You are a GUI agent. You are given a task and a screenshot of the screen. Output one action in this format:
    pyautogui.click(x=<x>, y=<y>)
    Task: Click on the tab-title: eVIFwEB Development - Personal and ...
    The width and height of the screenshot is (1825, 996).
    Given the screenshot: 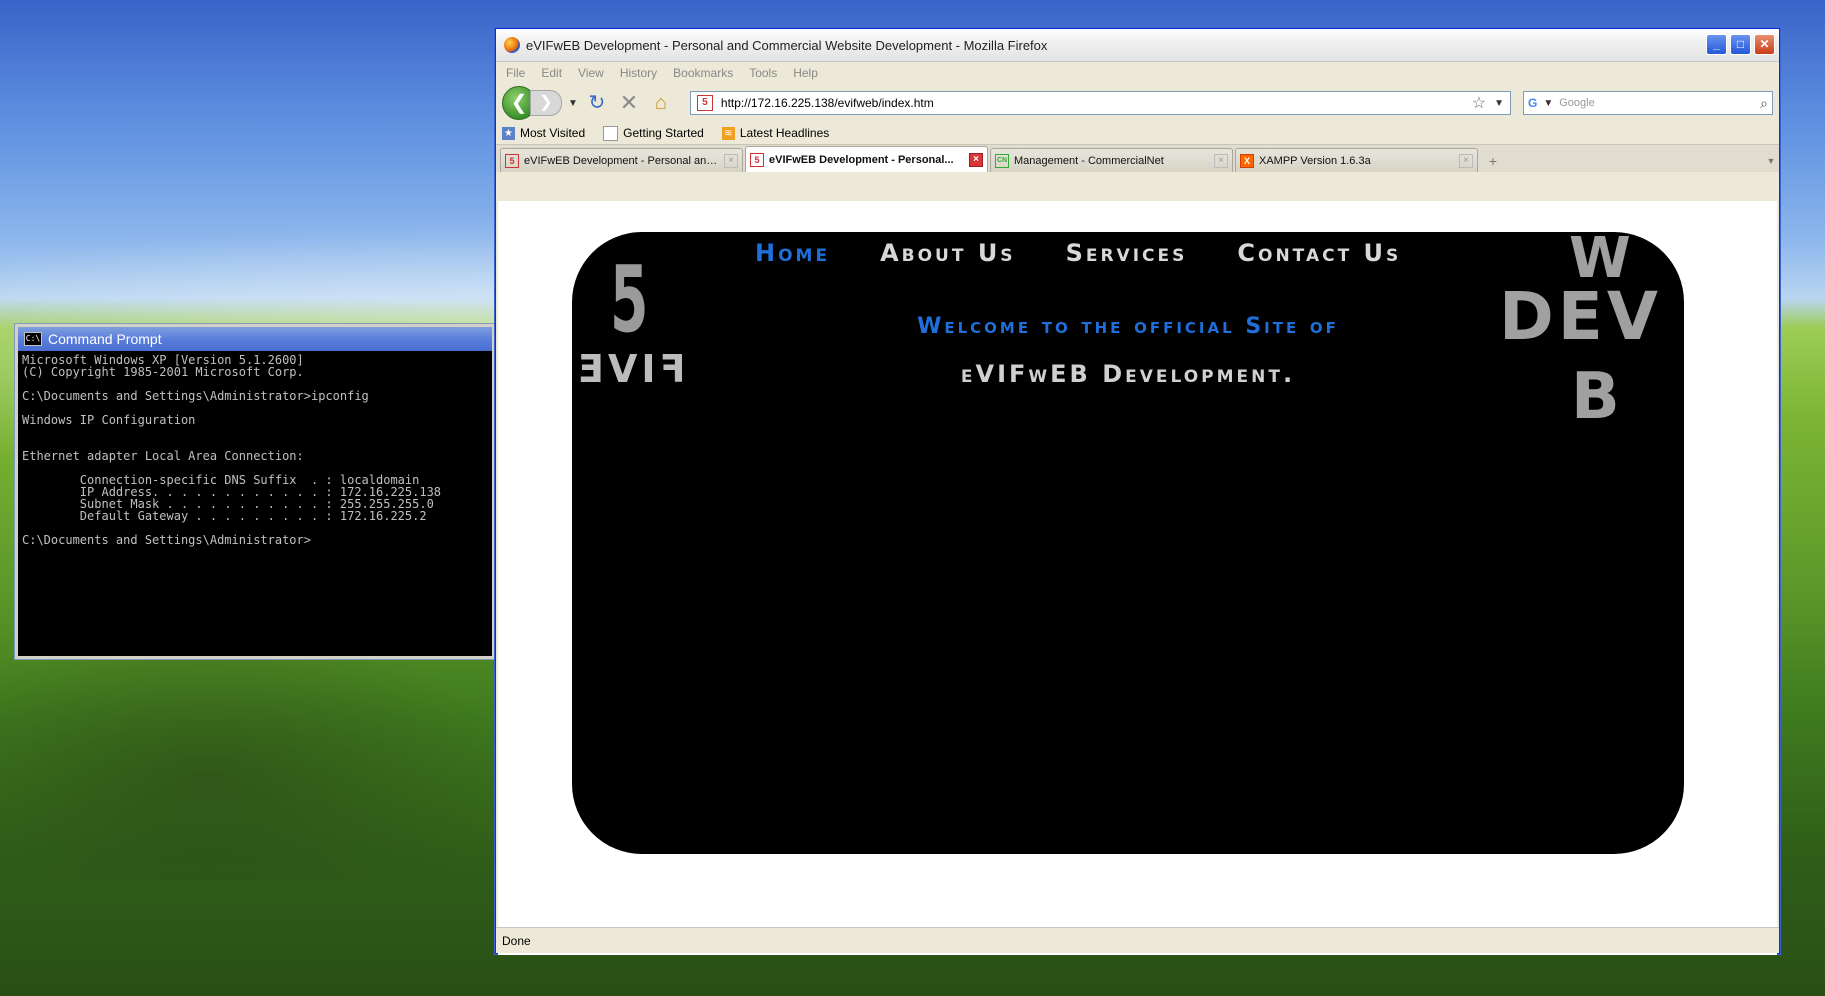 What is the action you would take?
    pyautogui.click(x=621, y=160)
    